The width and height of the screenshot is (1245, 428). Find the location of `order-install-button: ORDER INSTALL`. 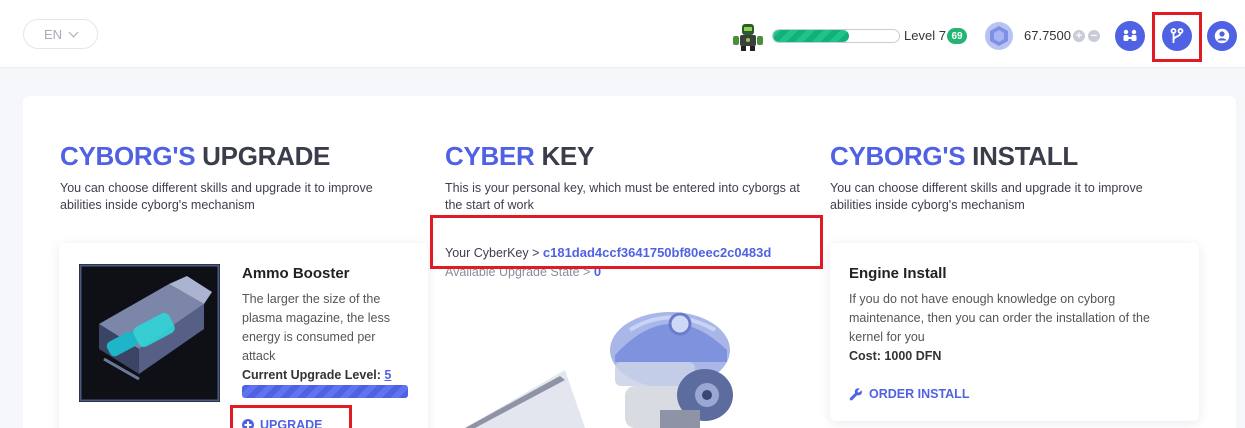

order-install-button: ORDER INSTALL is located at coordinates (909, 394).